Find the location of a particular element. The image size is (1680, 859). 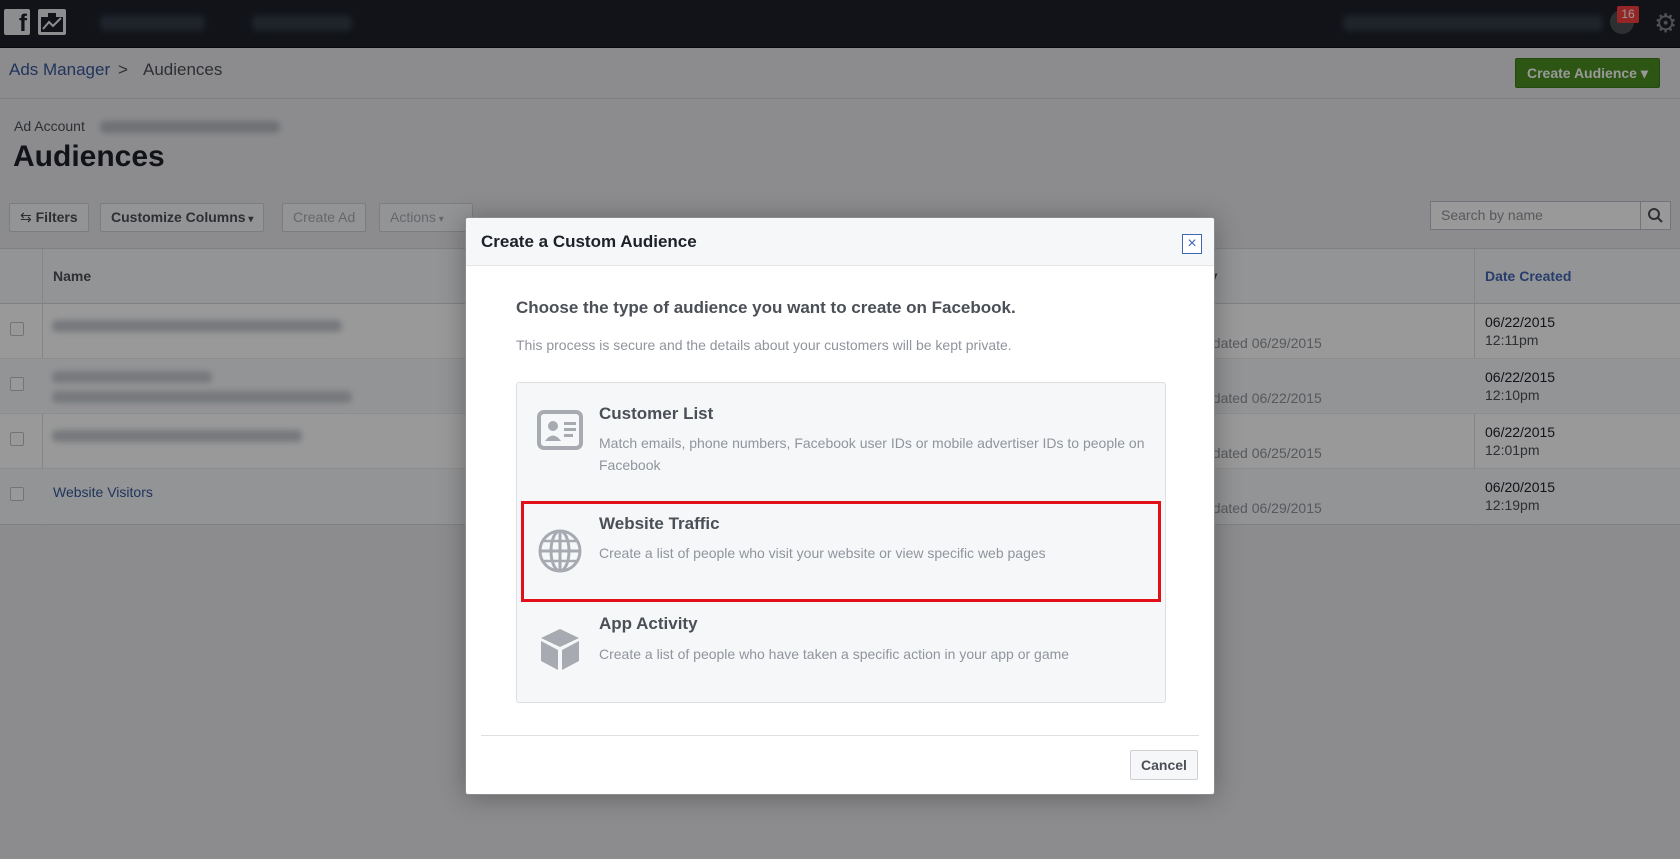

dialog-title: Create a Custom Audience is located at coordinates (589, 241).